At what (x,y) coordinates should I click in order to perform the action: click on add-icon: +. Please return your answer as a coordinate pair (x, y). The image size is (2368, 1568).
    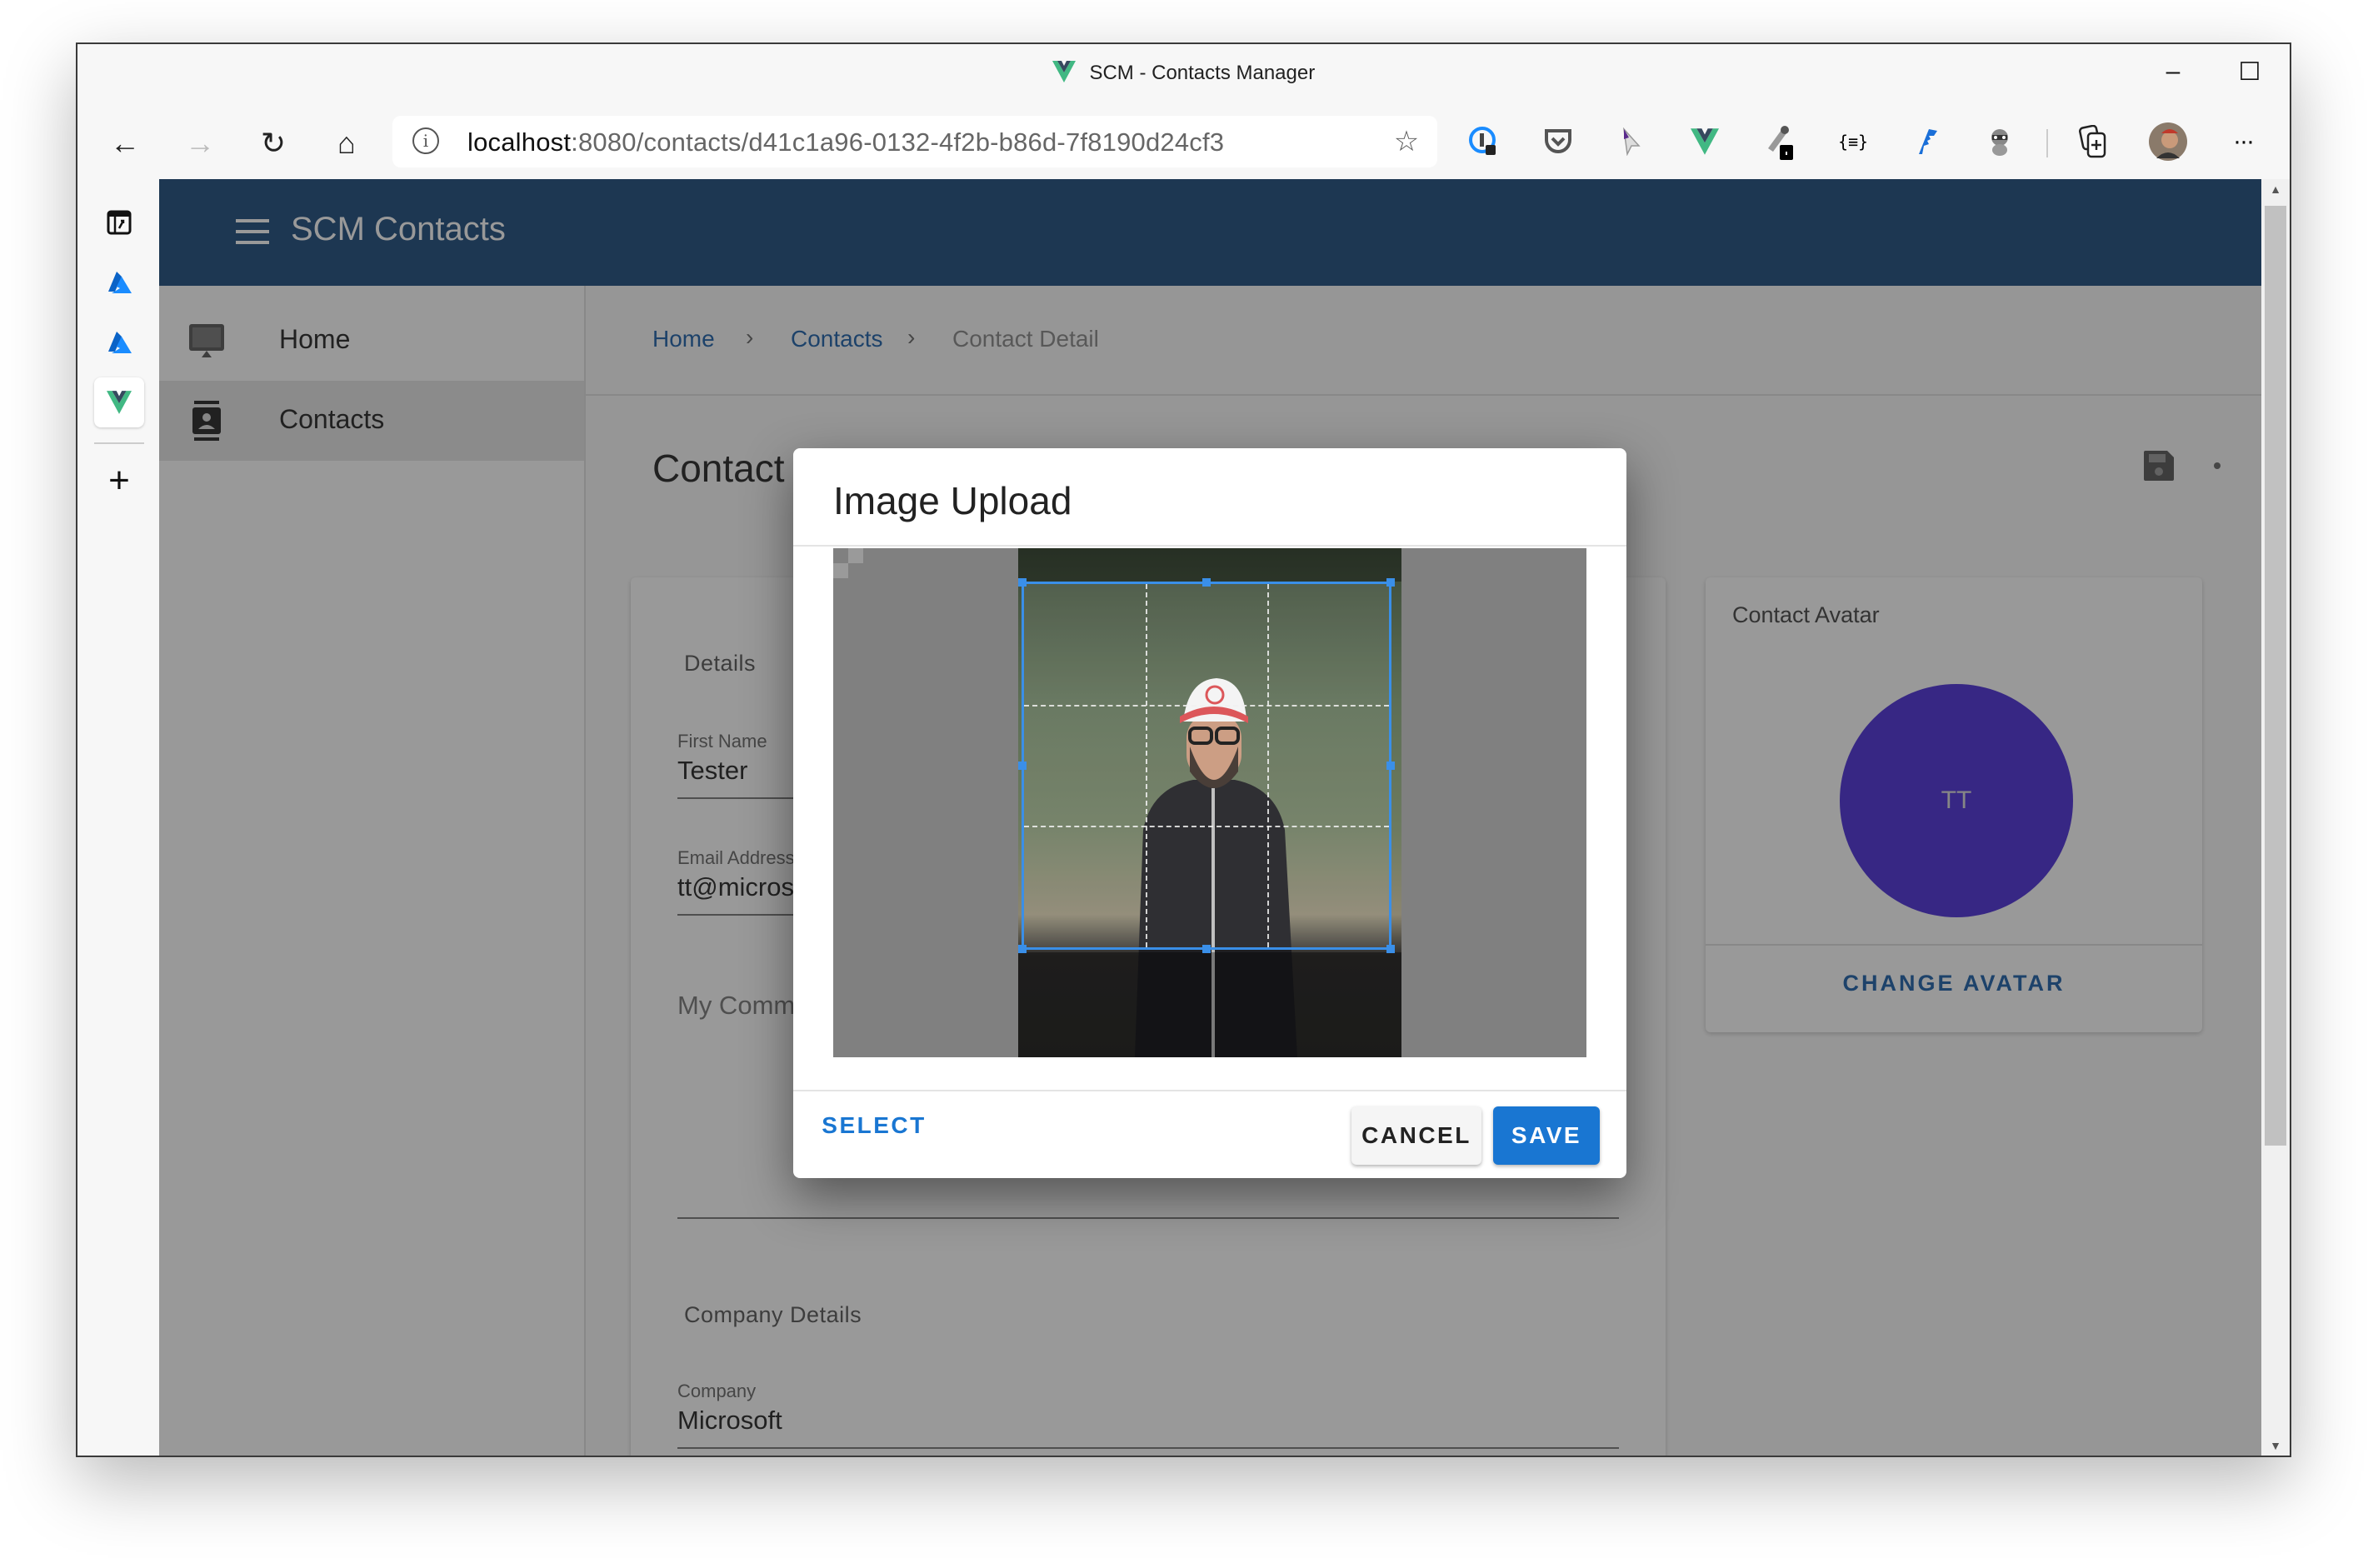
    Looking at the image, I should click on (119, 481).